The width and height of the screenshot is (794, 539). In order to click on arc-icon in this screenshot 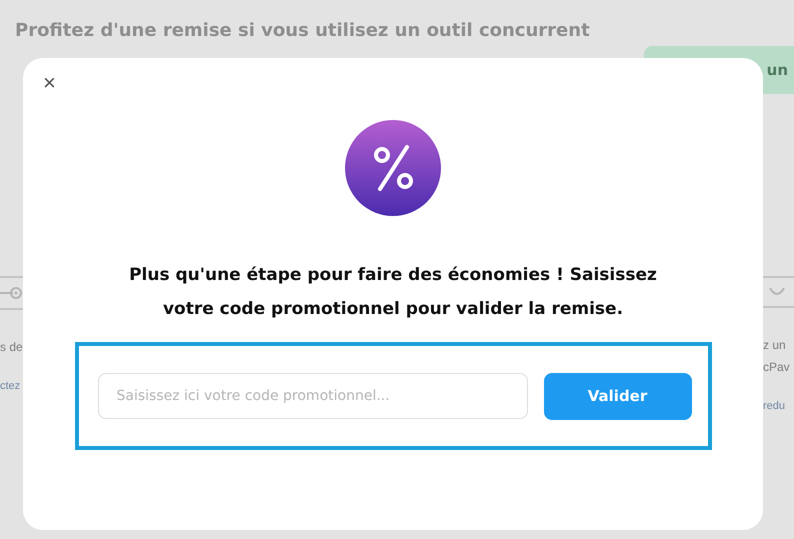, I will do `click(777, 292)`.